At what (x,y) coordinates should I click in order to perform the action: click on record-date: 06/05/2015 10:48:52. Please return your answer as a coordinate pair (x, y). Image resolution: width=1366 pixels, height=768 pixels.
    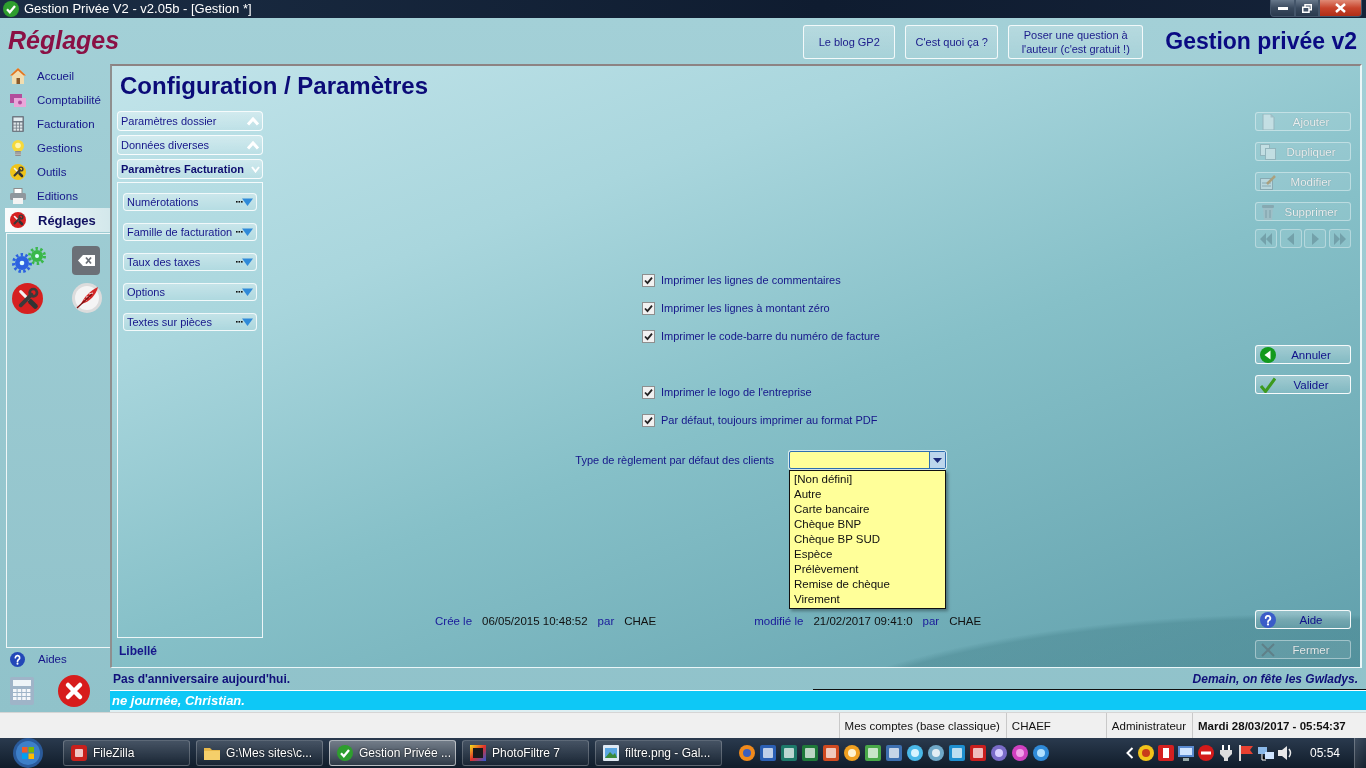
    Looking at the image, I should click on (535, 621).